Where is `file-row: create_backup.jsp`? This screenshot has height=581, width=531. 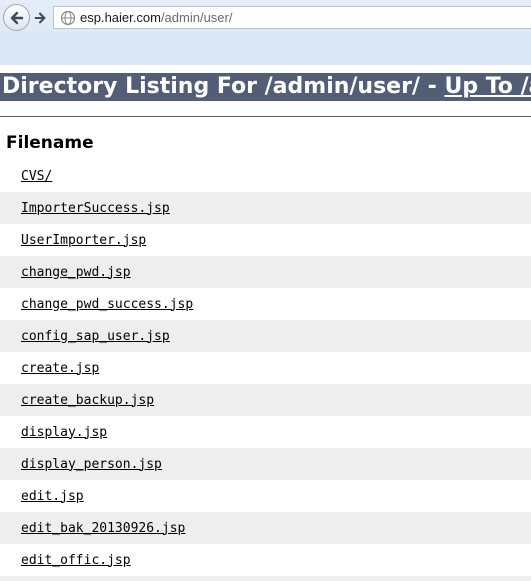 file-row: create_backup.jsp is located at coordinates (265, 400).